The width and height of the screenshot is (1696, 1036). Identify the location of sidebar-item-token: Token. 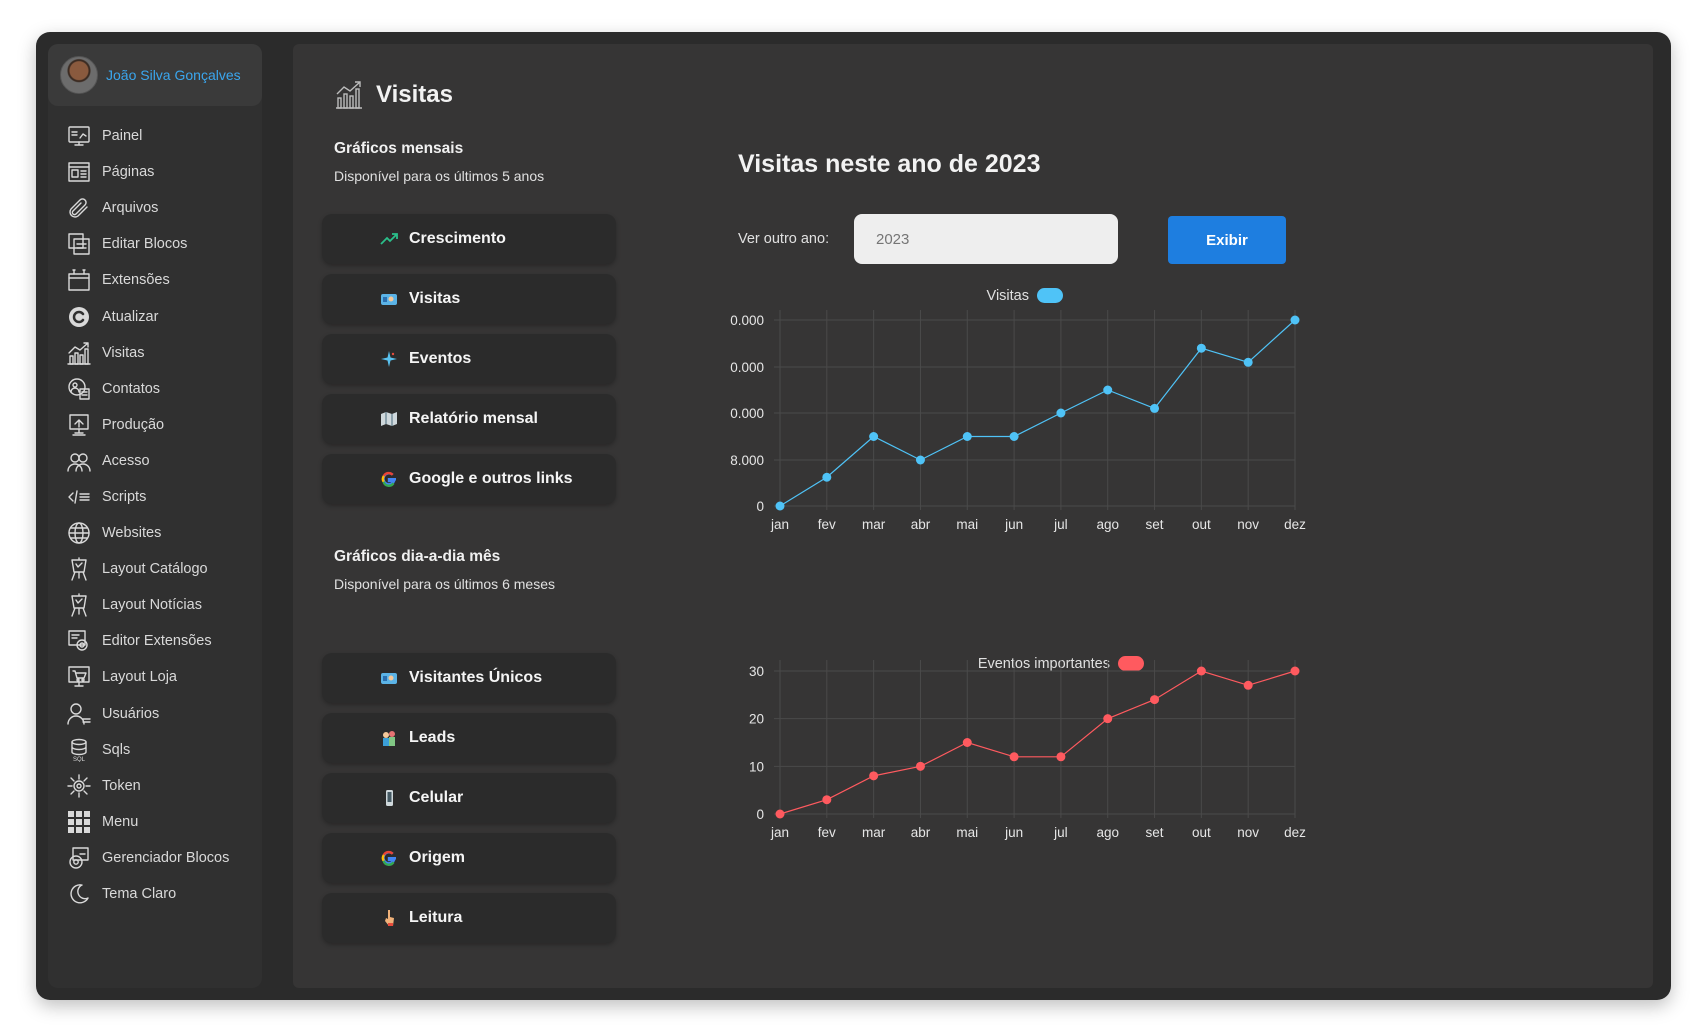
(147, 786).